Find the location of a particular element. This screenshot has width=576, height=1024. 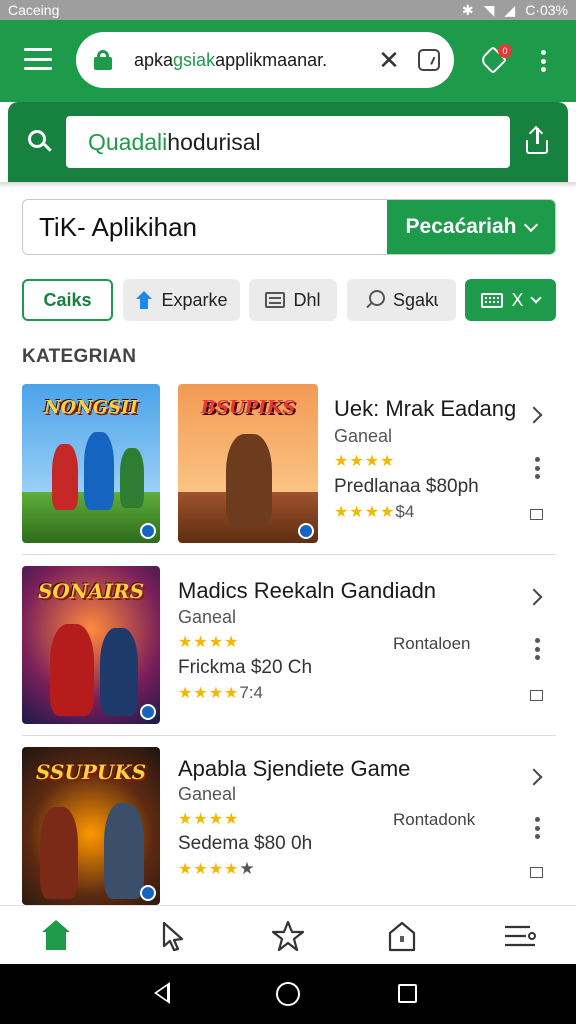

chip-caiks: Caiks is located at coordinates (67, 300).